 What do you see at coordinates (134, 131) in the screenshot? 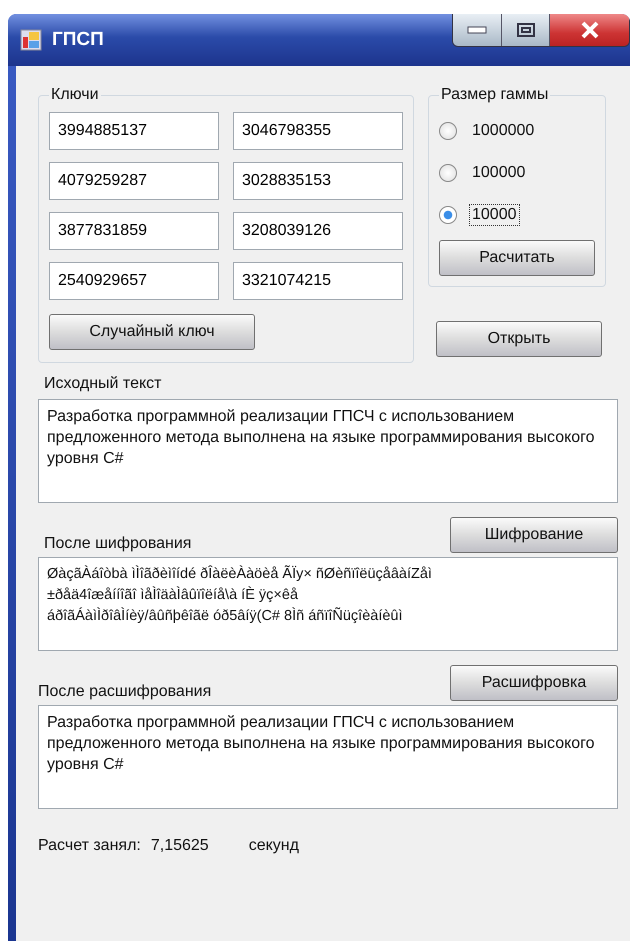
I see `key-field: 3994885137` at bounding box center [134, 131].